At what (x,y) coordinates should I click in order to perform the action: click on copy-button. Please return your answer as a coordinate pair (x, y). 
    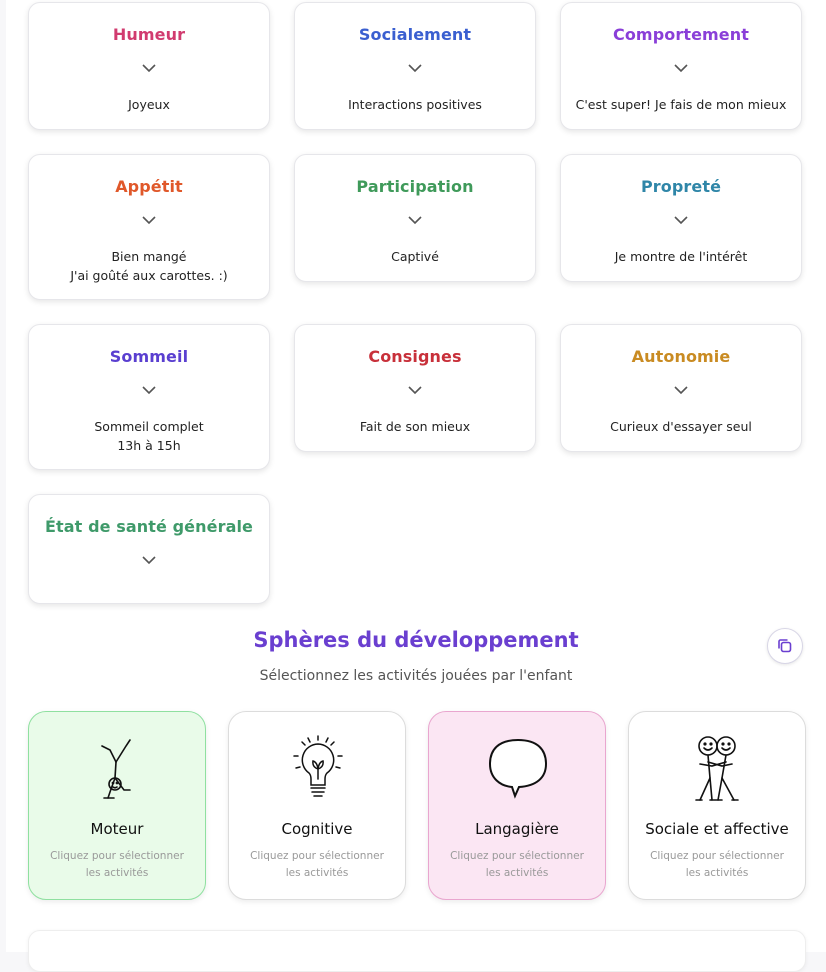
    Looking at the image, I should click on (785, 646).